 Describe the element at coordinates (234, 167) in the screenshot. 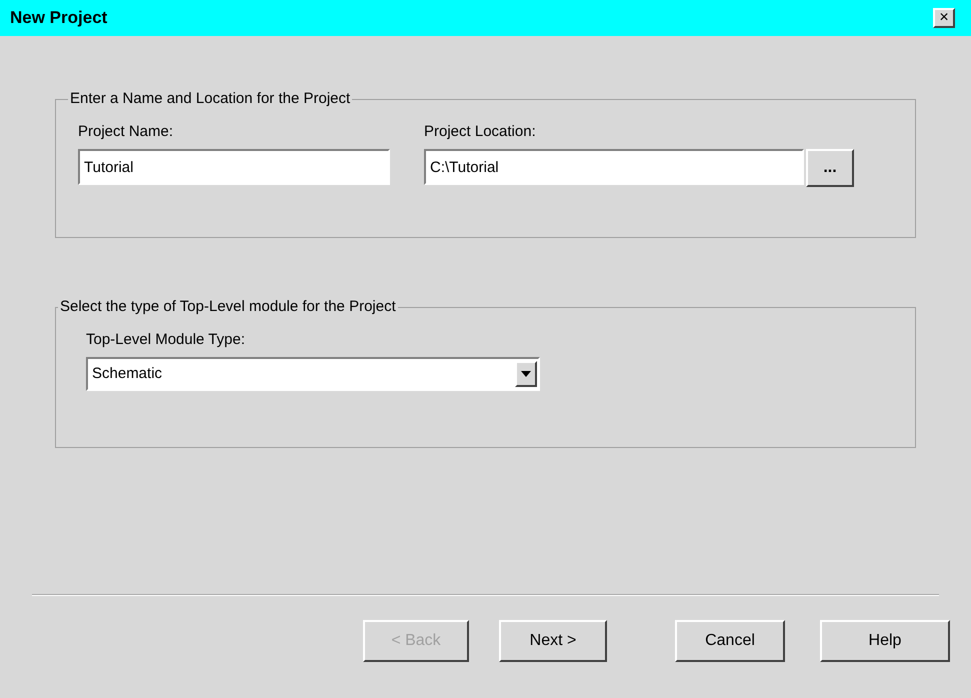

I see `project-name-field: Tutorial` at that location.